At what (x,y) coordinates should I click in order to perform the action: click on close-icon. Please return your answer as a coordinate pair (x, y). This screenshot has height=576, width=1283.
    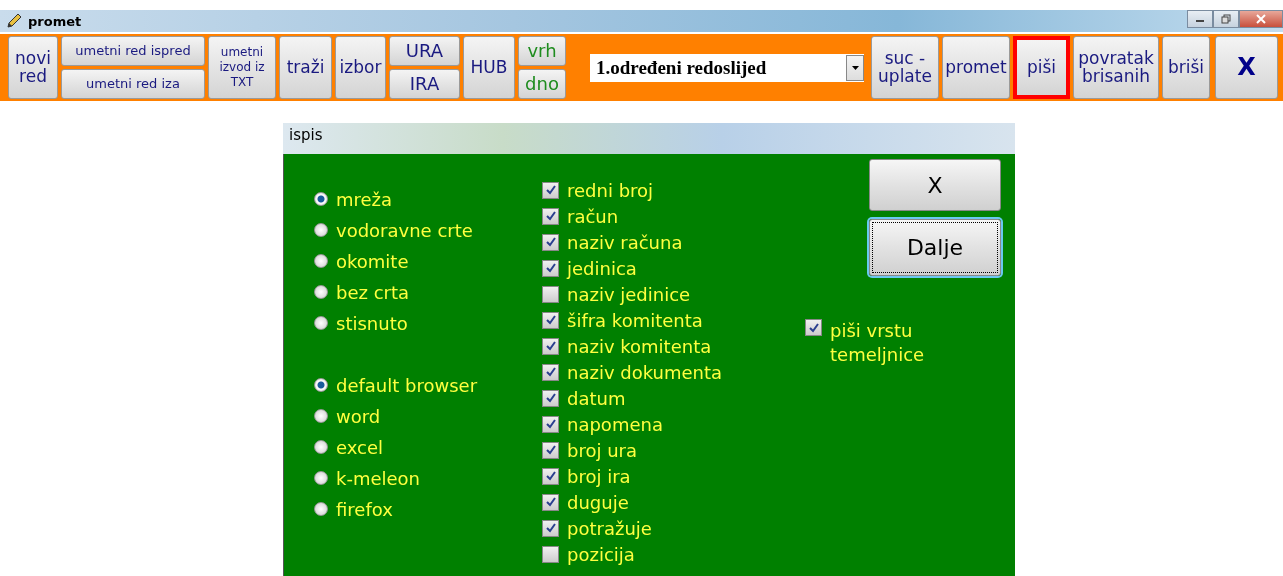
    Looking at the image, I should click on (1261, 19).